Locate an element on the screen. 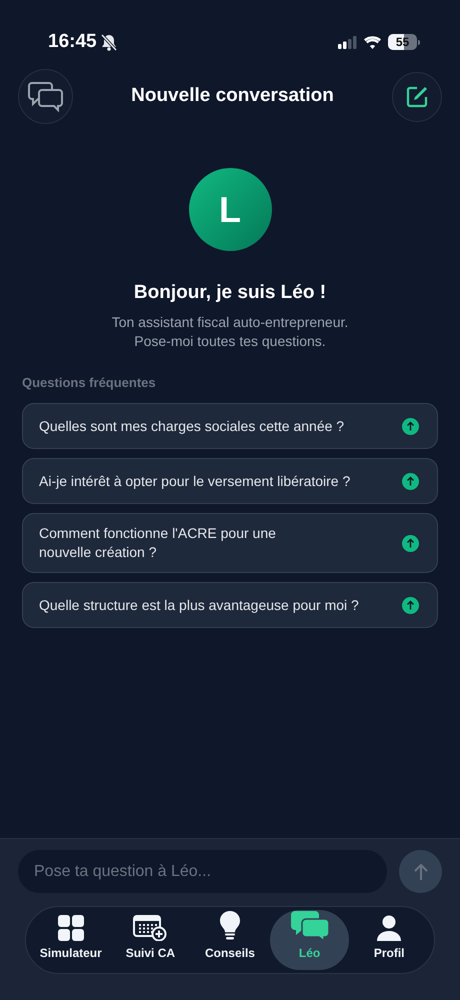  section-heading: Questions fréquentes is located at coordinates (89, 383).